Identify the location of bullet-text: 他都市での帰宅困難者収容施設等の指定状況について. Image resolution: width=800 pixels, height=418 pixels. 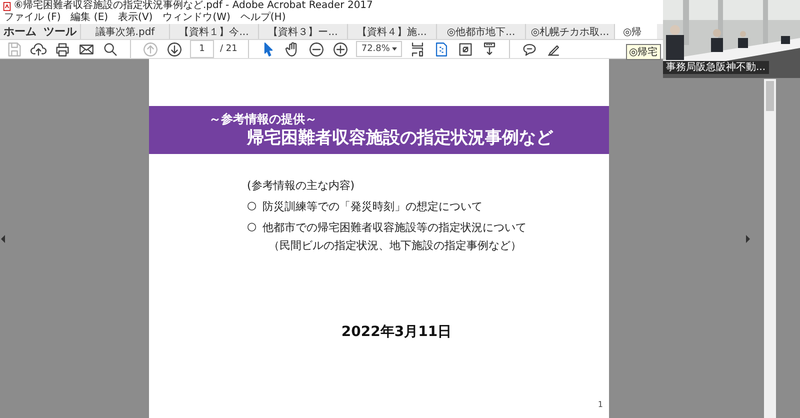
(394, 227).